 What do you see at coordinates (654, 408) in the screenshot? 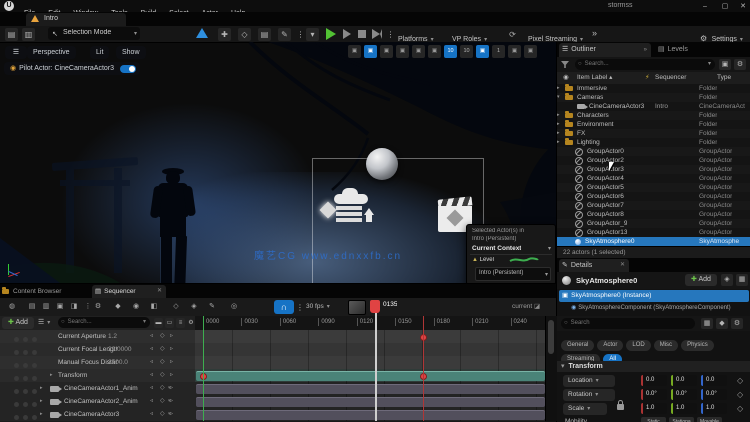
I see `scale-x-field: 1.0` at bounding box center [654, 408].